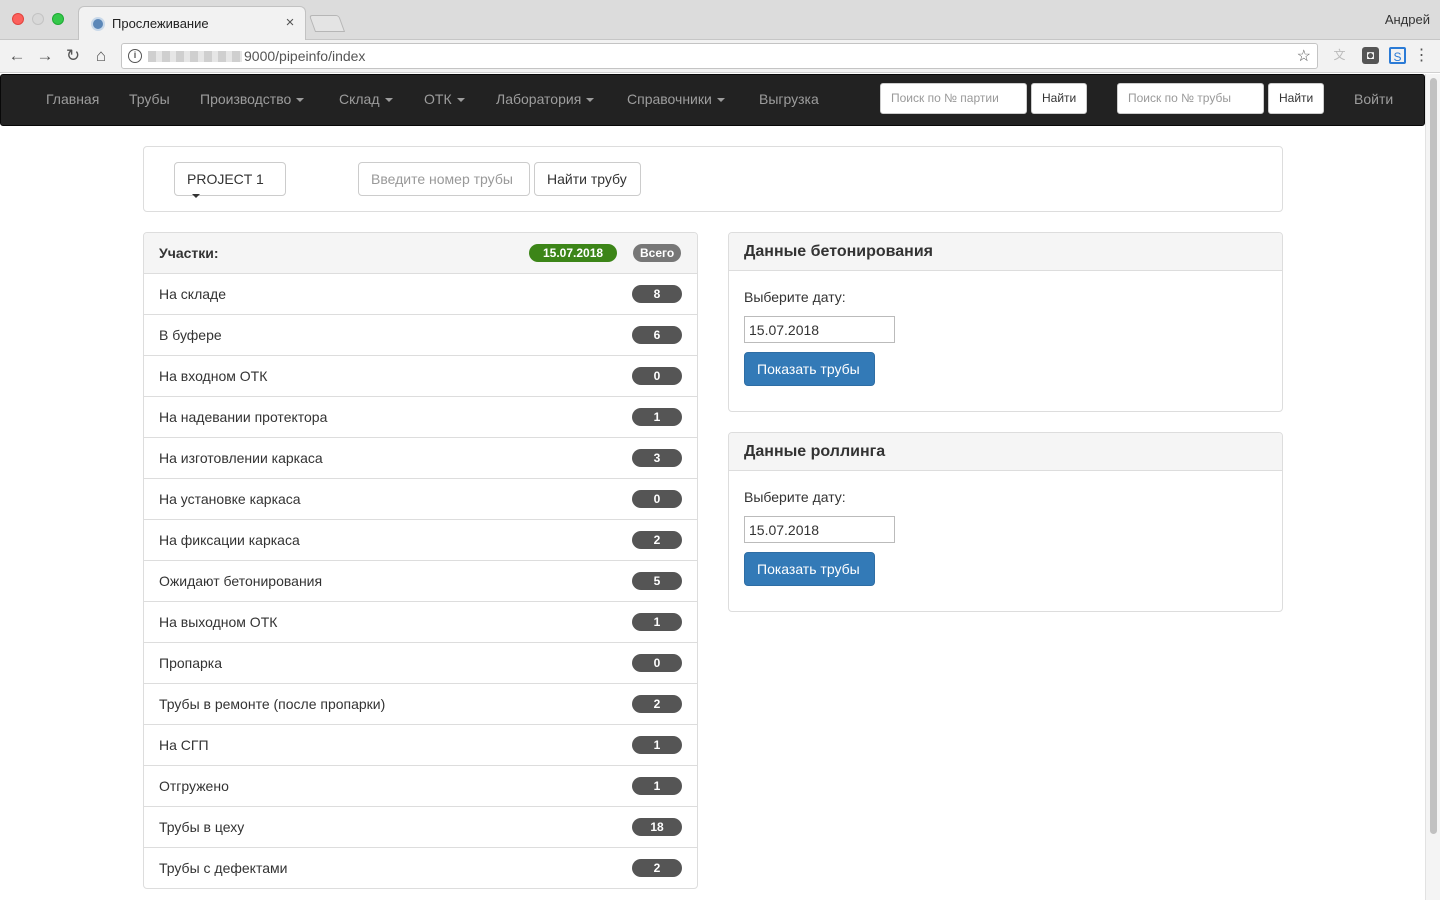 Image resolution: width=1440 pixels, height=900 pixels. Describe the element at coordinates (420, 827) in the screenshot. I see `list-item: Трубы в цеху 18` at that location.